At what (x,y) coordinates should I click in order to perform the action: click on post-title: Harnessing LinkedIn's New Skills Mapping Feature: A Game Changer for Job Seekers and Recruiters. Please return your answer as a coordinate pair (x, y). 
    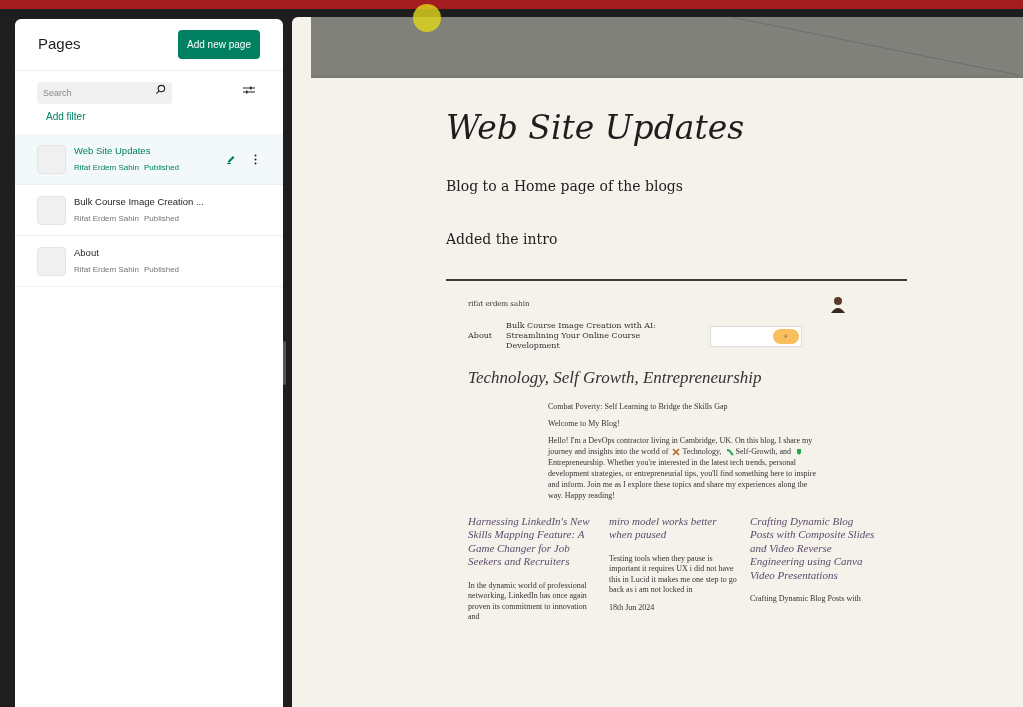
    Looking at the image, I should click on (532, 541).